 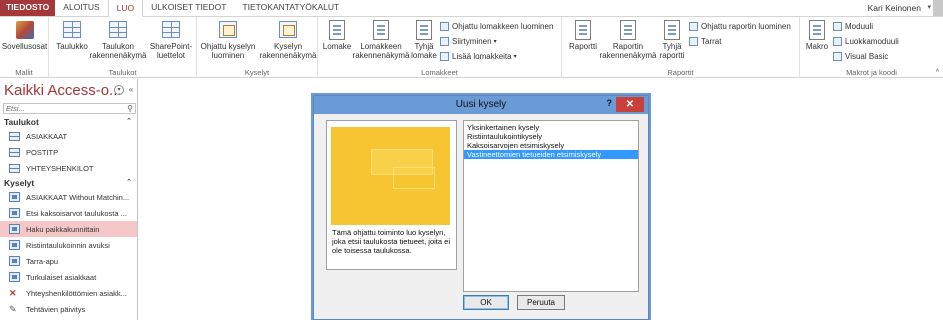 What do you see at coordinates (680, 72) in the screenshot?
I see `group-label-reports: Raportit` at bounding box center [680, 72].